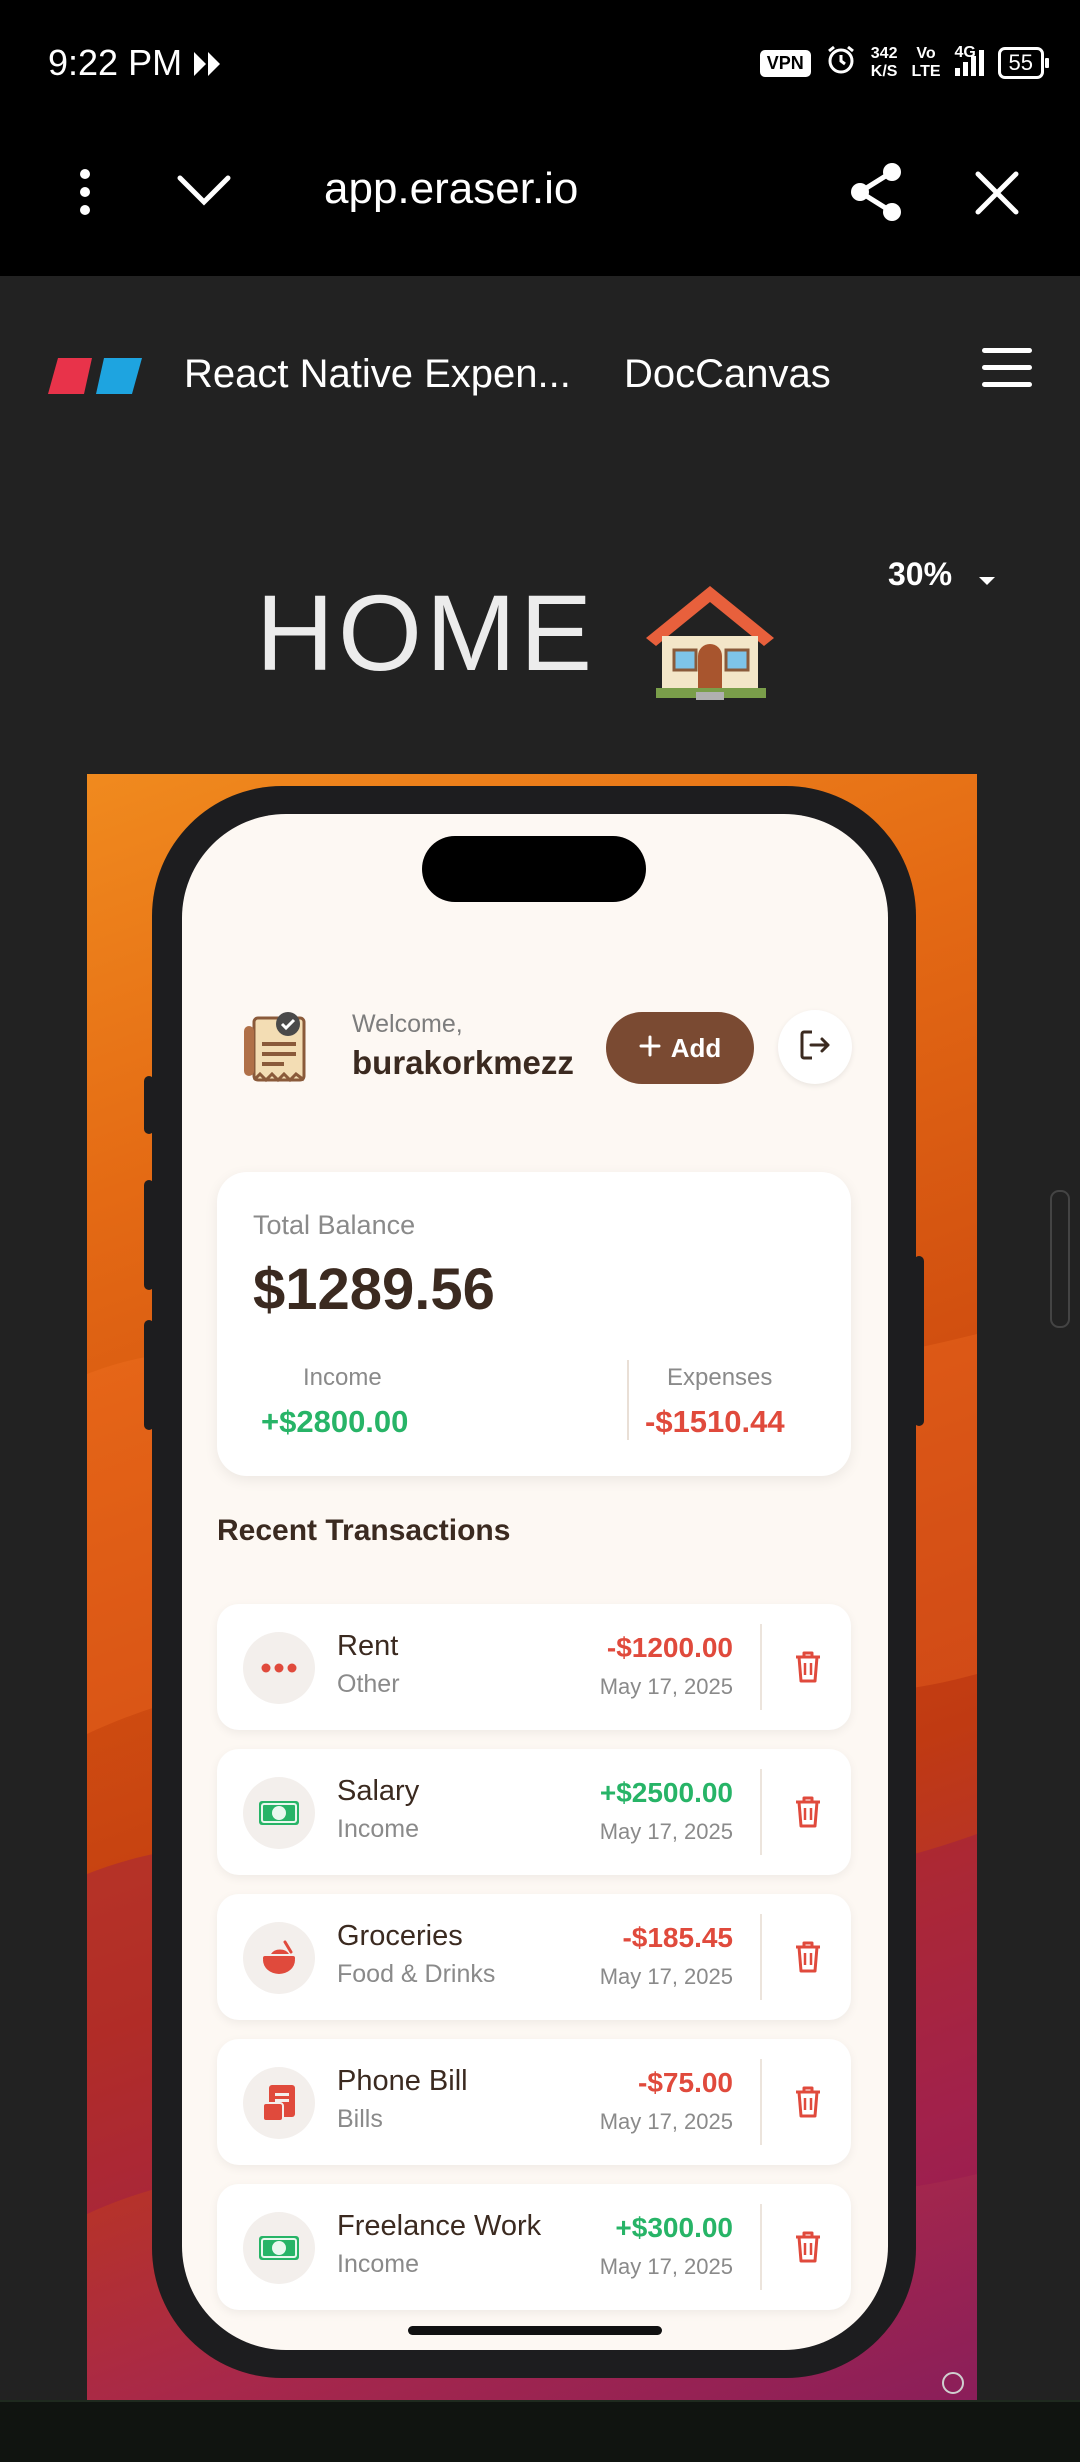 The height and width of the screenshot is (2462, 1080). Describe the element at coordinates (463, 1062) in the screenshot. I see `username: burakorkmezz` at that location.